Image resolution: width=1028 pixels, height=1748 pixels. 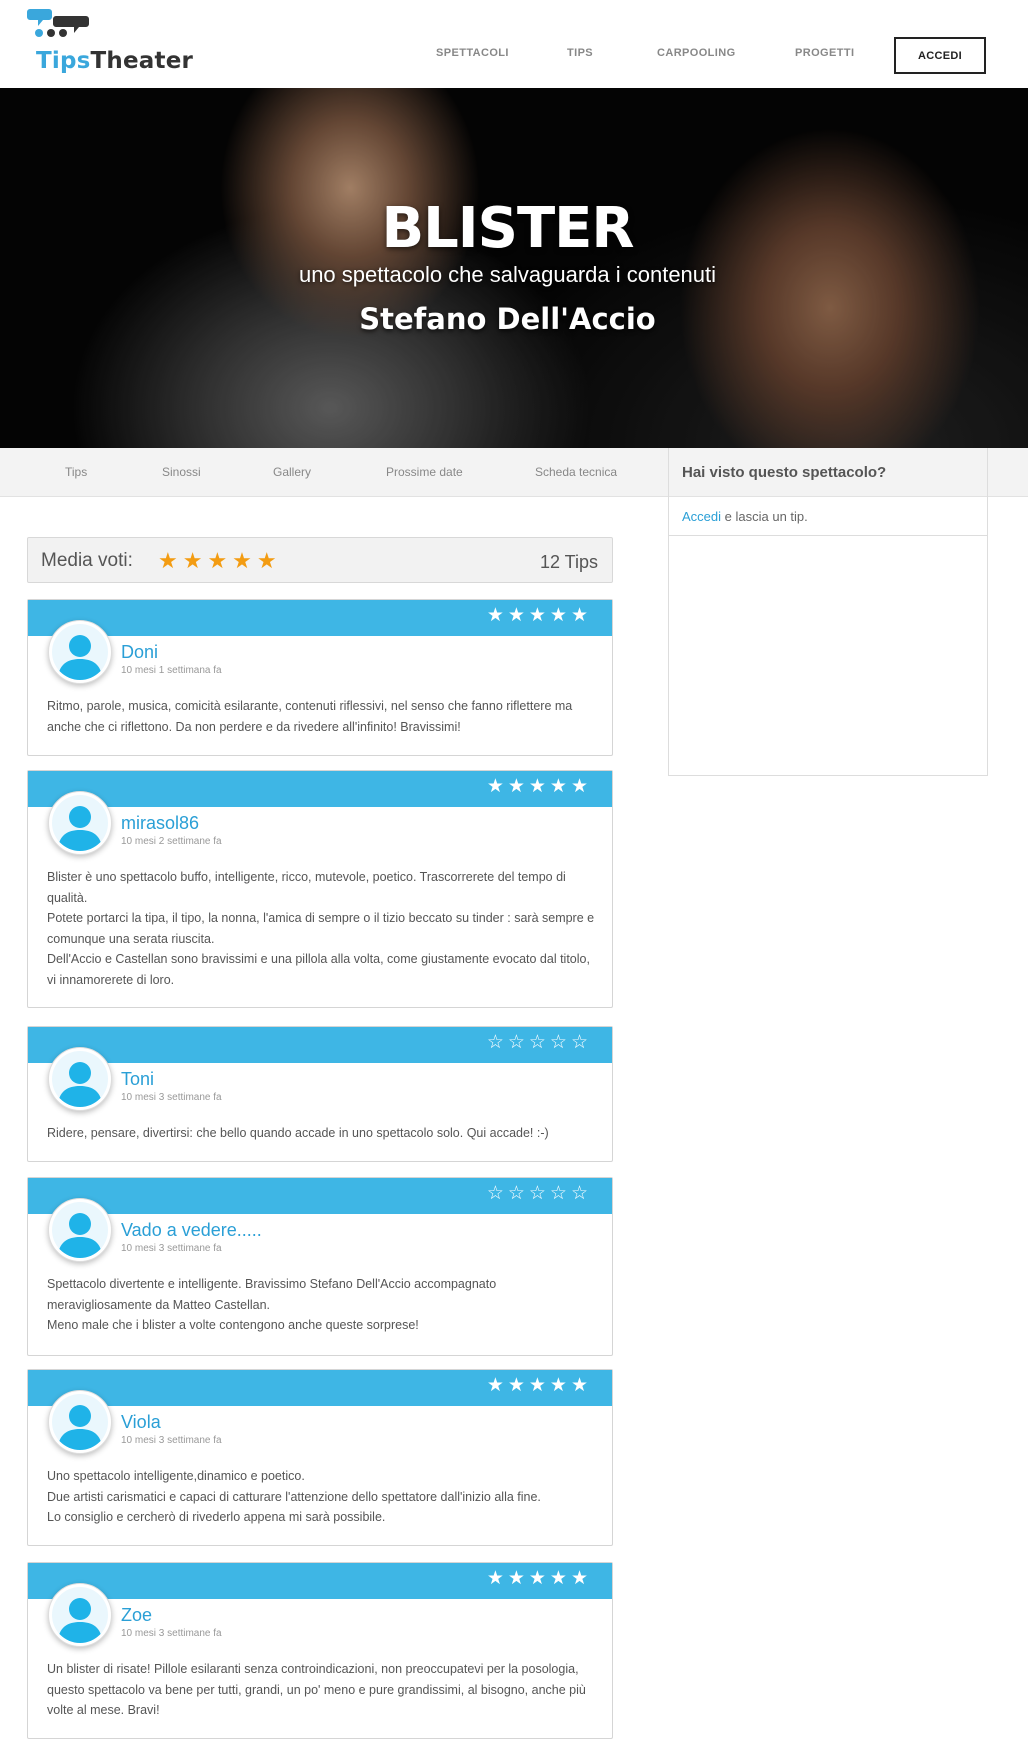 I want to click on tab-gallery: Gallery, so click(x=292, y=472).